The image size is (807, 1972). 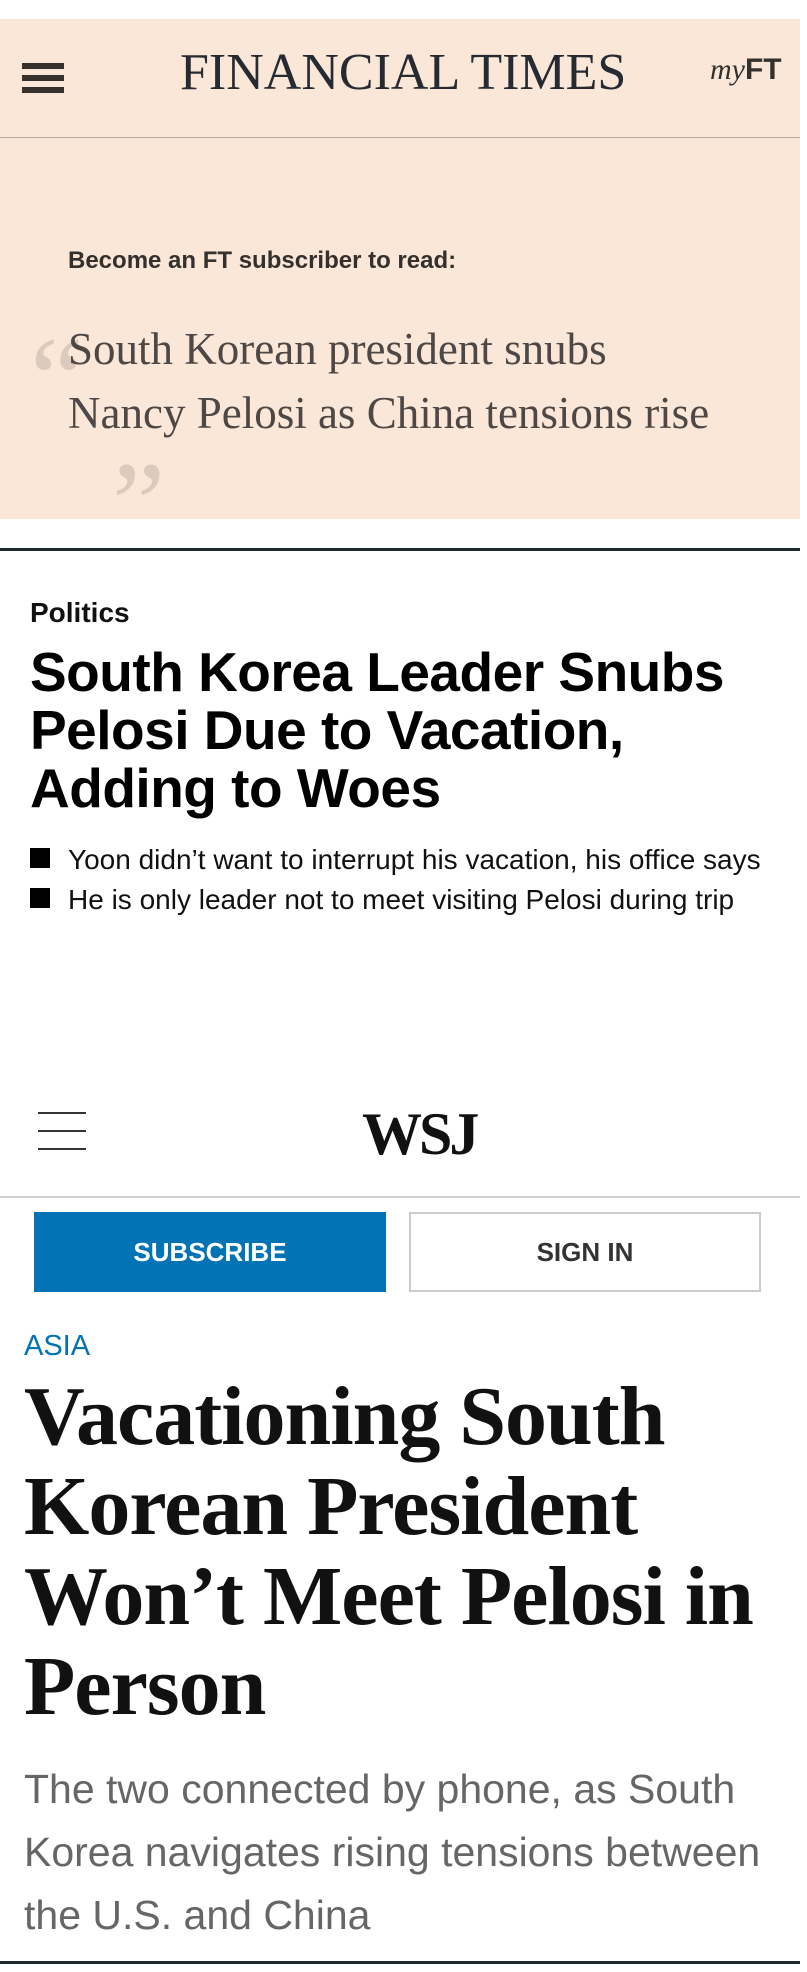 I want to click on ft-logo: FINANCIAL TIMES, so click(x=403, y=73).